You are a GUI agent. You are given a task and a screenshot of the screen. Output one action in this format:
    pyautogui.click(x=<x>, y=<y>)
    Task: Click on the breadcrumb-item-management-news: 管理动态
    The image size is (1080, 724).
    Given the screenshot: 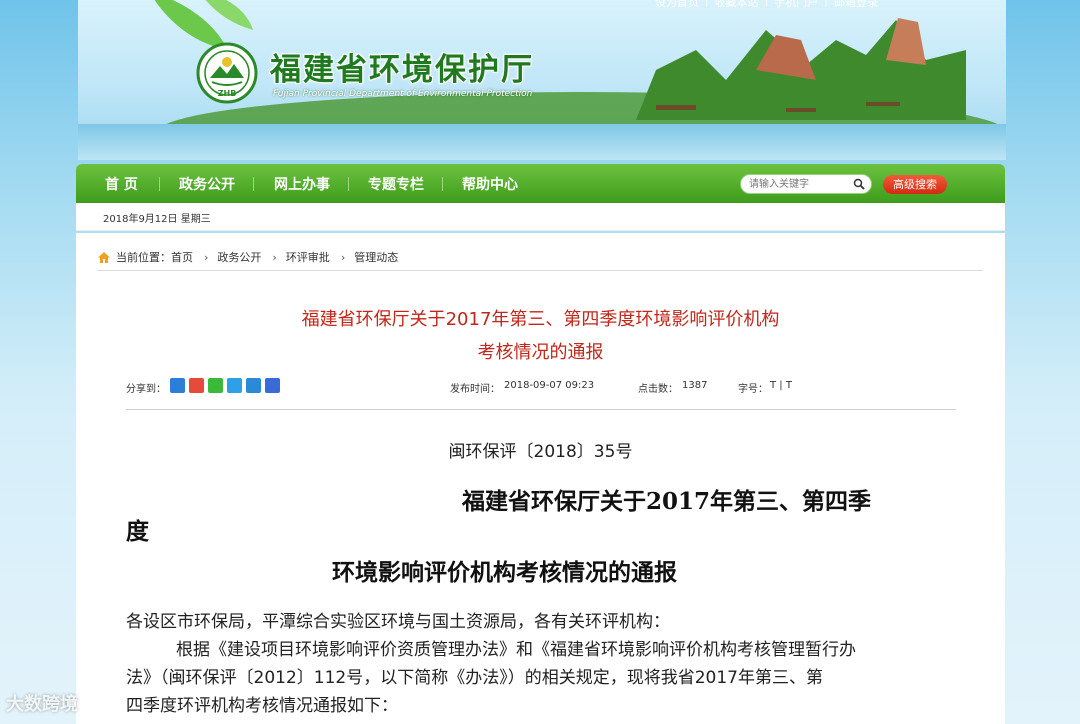 What is the action you would take?
    pyautogui.click(x=376, y=257)
    